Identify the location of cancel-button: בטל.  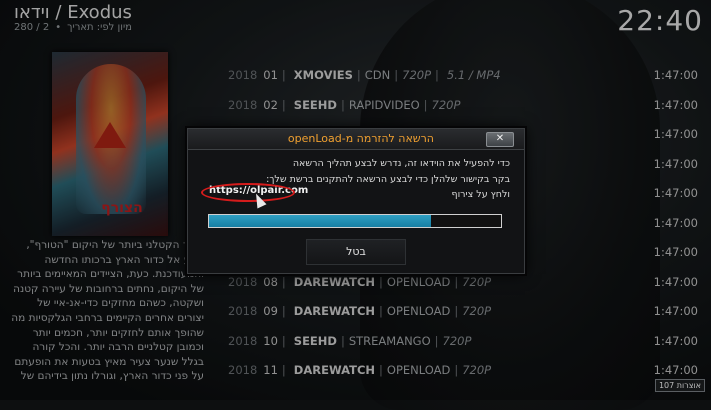
(356, 252).